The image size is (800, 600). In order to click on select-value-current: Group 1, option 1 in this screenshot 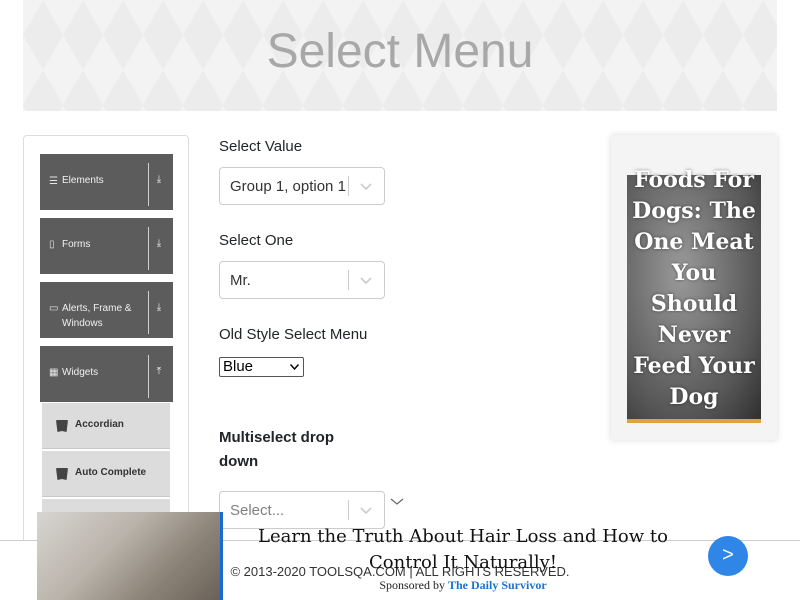, I will do `click(288, 186)`.